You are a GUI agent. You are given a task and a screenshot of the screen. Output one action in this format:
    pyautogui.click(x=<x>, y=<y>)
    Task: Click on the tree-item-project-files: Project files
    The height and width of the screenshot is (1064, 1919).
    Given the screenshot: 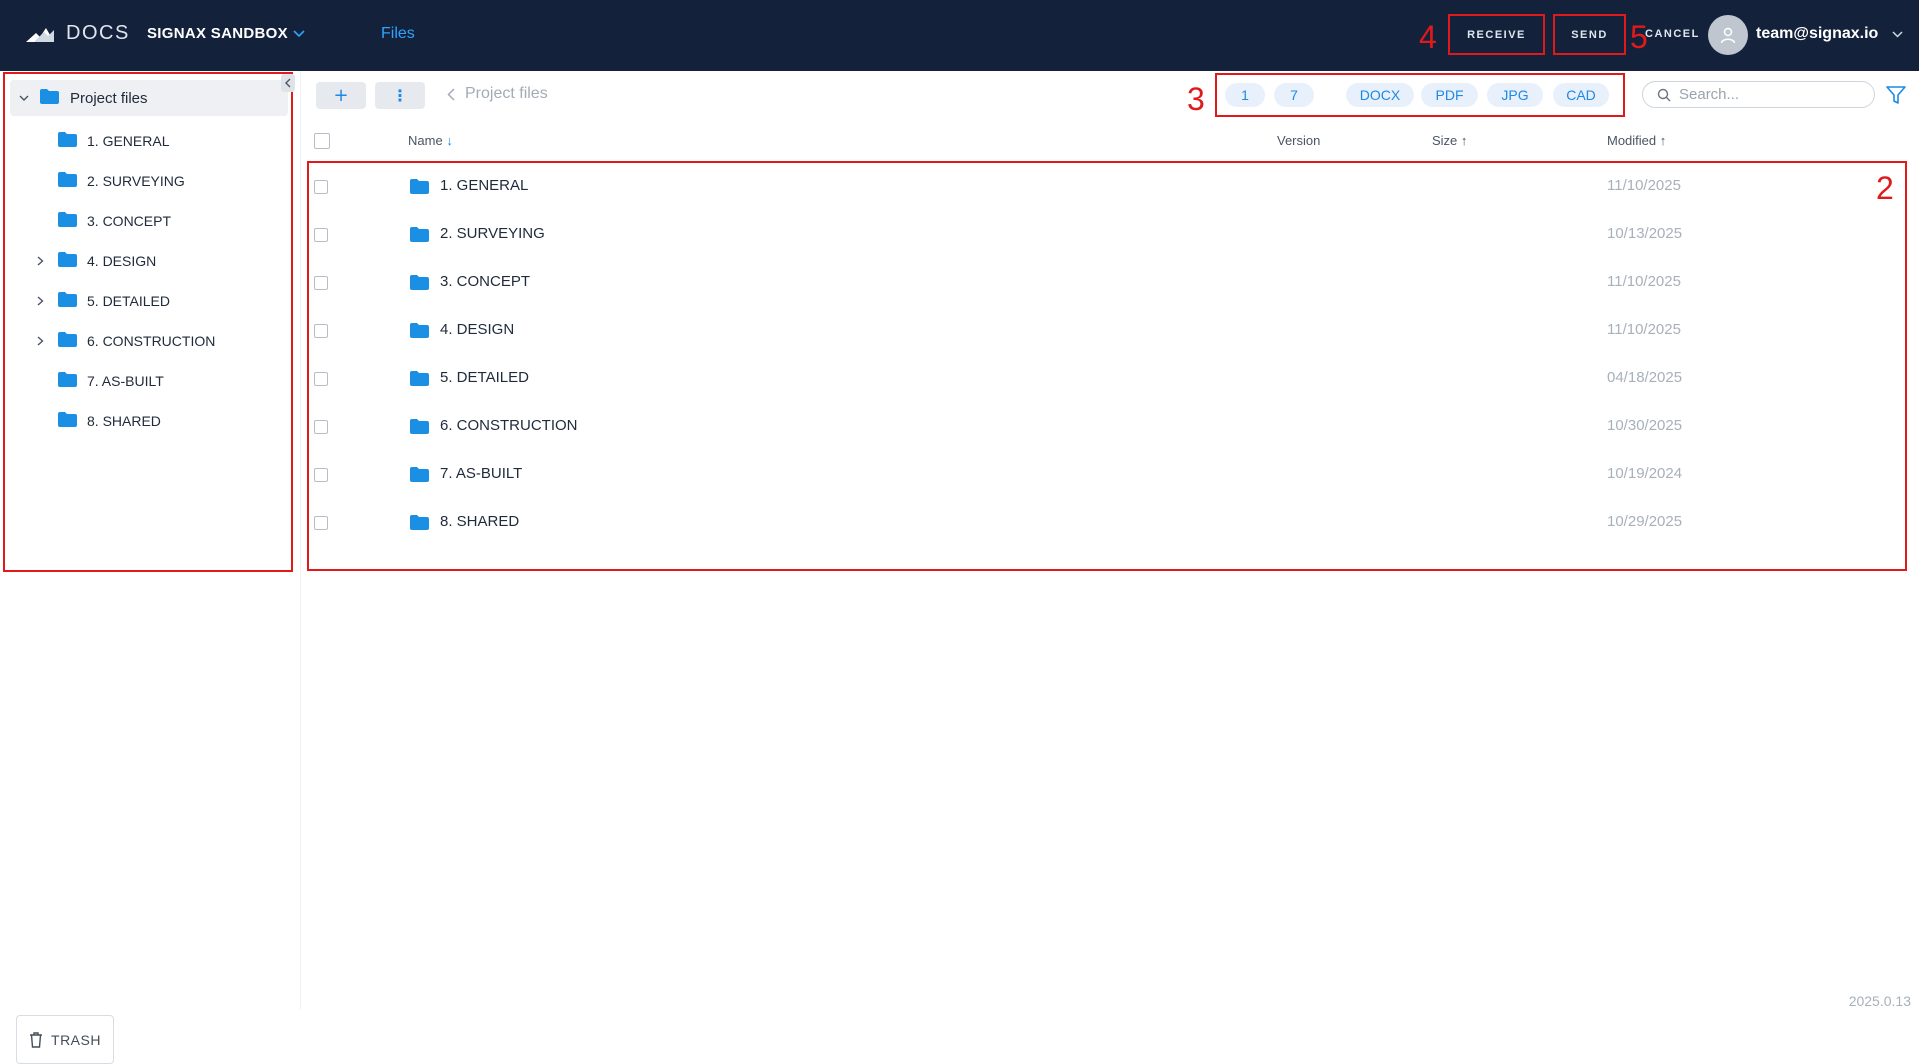 What is the action you would take?
    pyautogui.click(x=149, y=98)
    